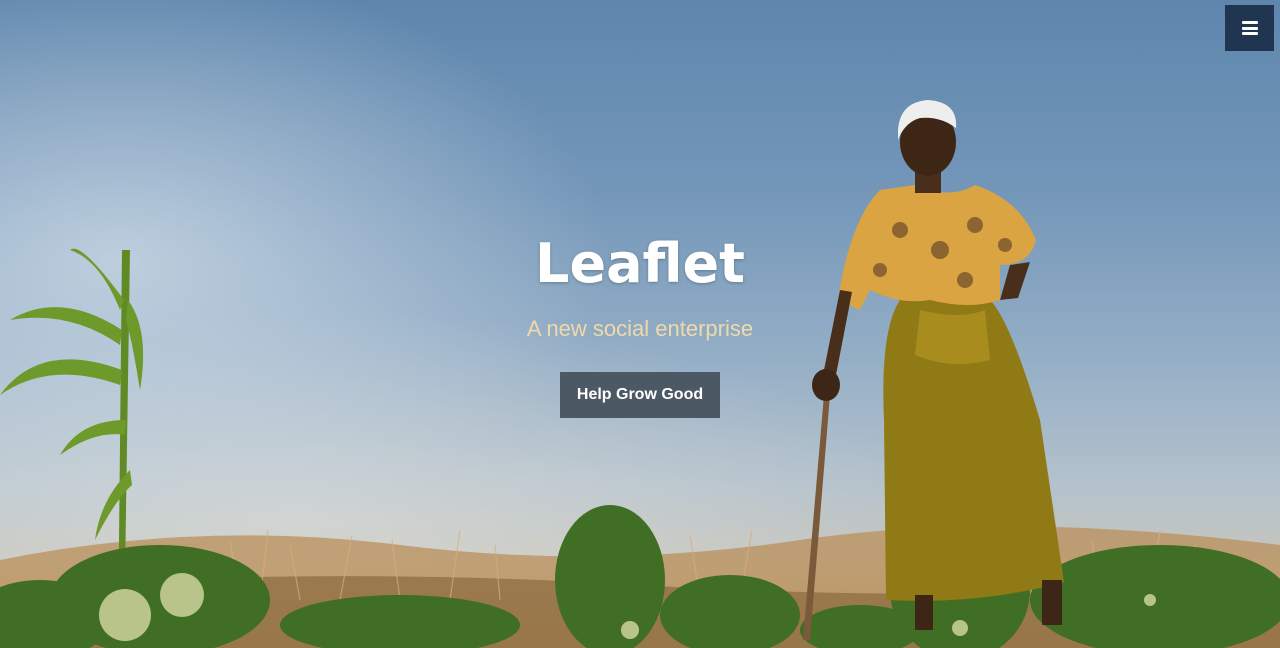  I want to click on hamburger-icon, so click(1249, 28).